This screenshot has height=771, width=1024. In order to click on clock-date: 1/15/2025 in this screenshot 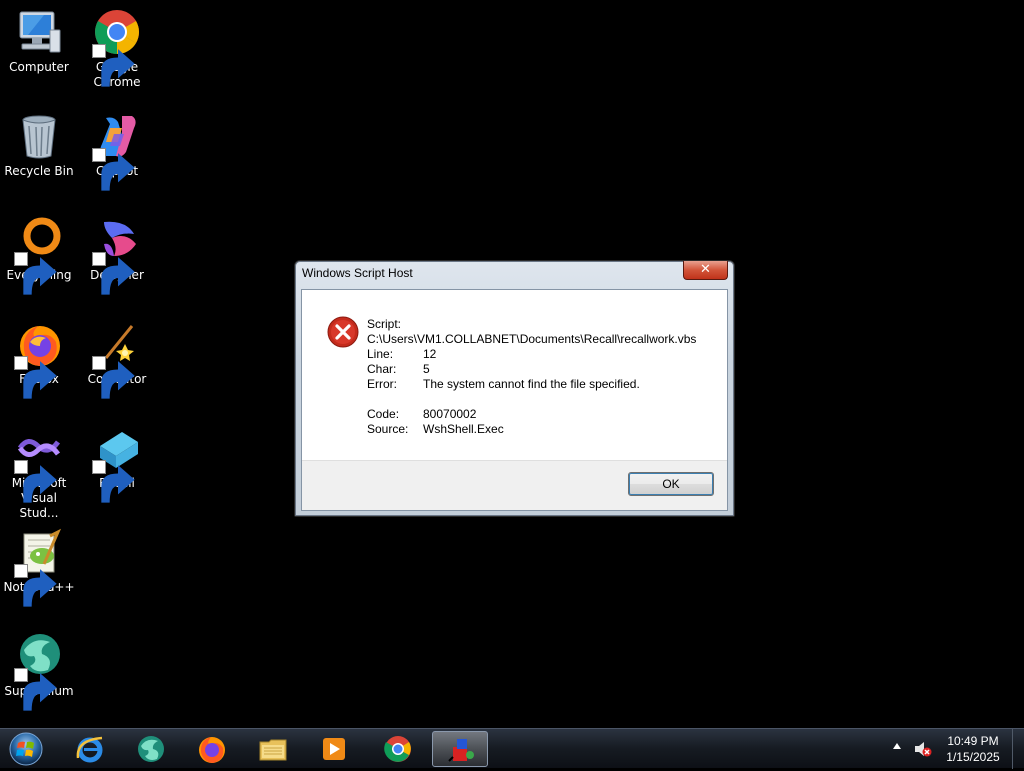, I will do `click(973, 757)`.